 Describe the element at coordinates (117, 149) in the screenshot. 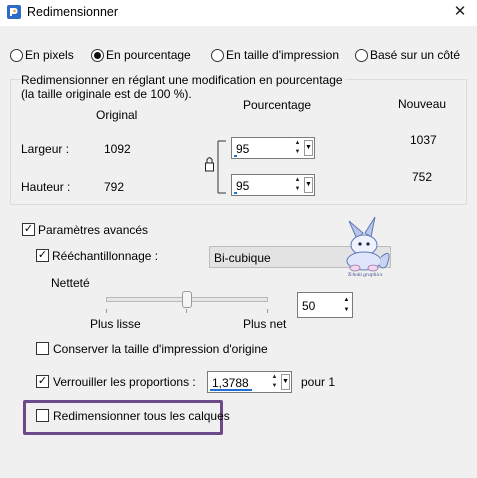

I see `width-original-value: 1092` at that location.